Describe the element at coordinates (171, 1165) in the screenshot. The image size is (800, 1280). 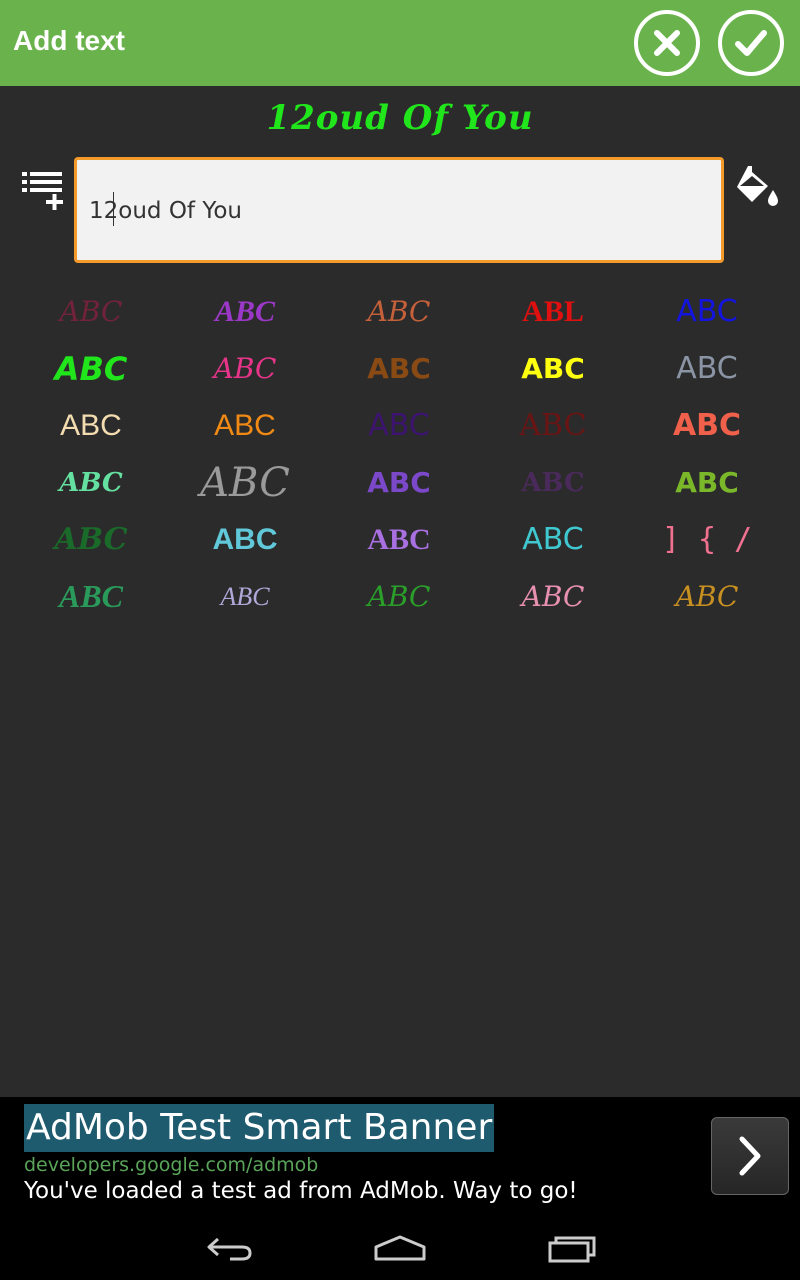
I see `ad-url: developers.google.com/admob` at that location.